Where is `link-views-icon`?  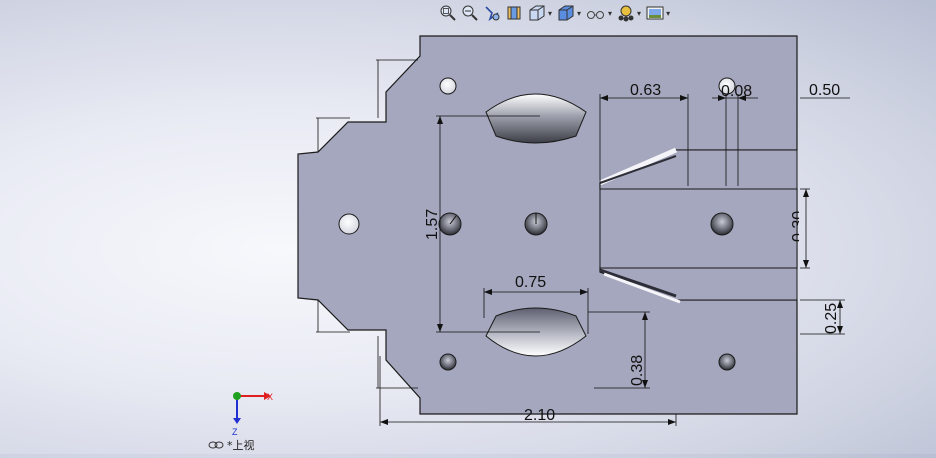
link-views-icon is located at coordinates (216, 445).